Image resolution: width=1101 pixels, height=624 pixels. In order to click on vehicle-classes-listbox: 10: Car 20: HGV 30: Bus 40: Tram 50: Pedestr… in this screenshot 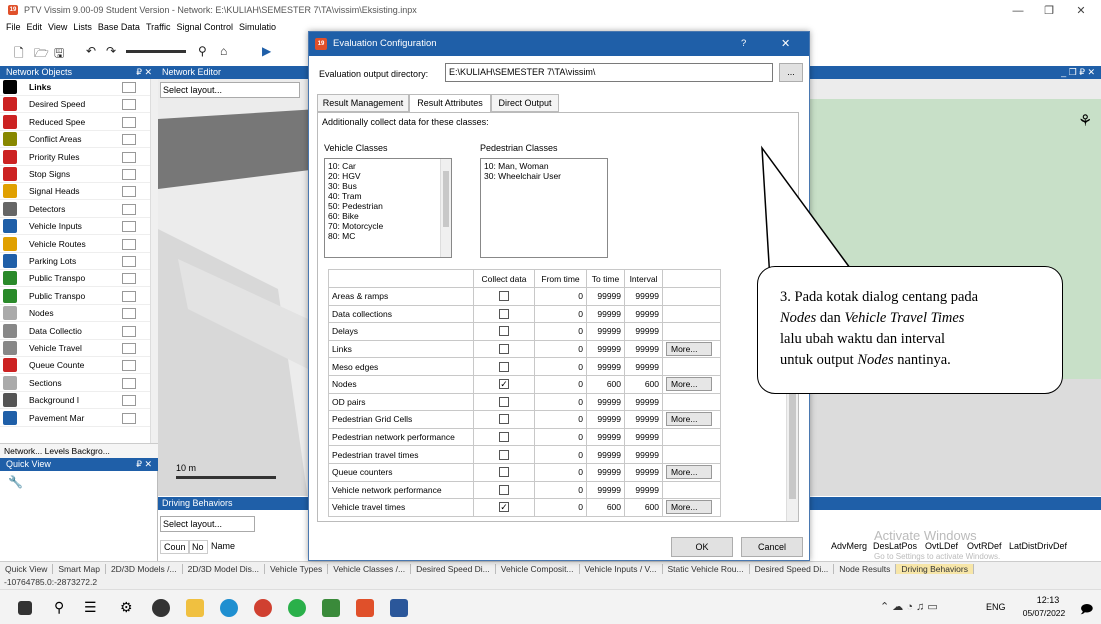, I will do `click(388, 208)`.